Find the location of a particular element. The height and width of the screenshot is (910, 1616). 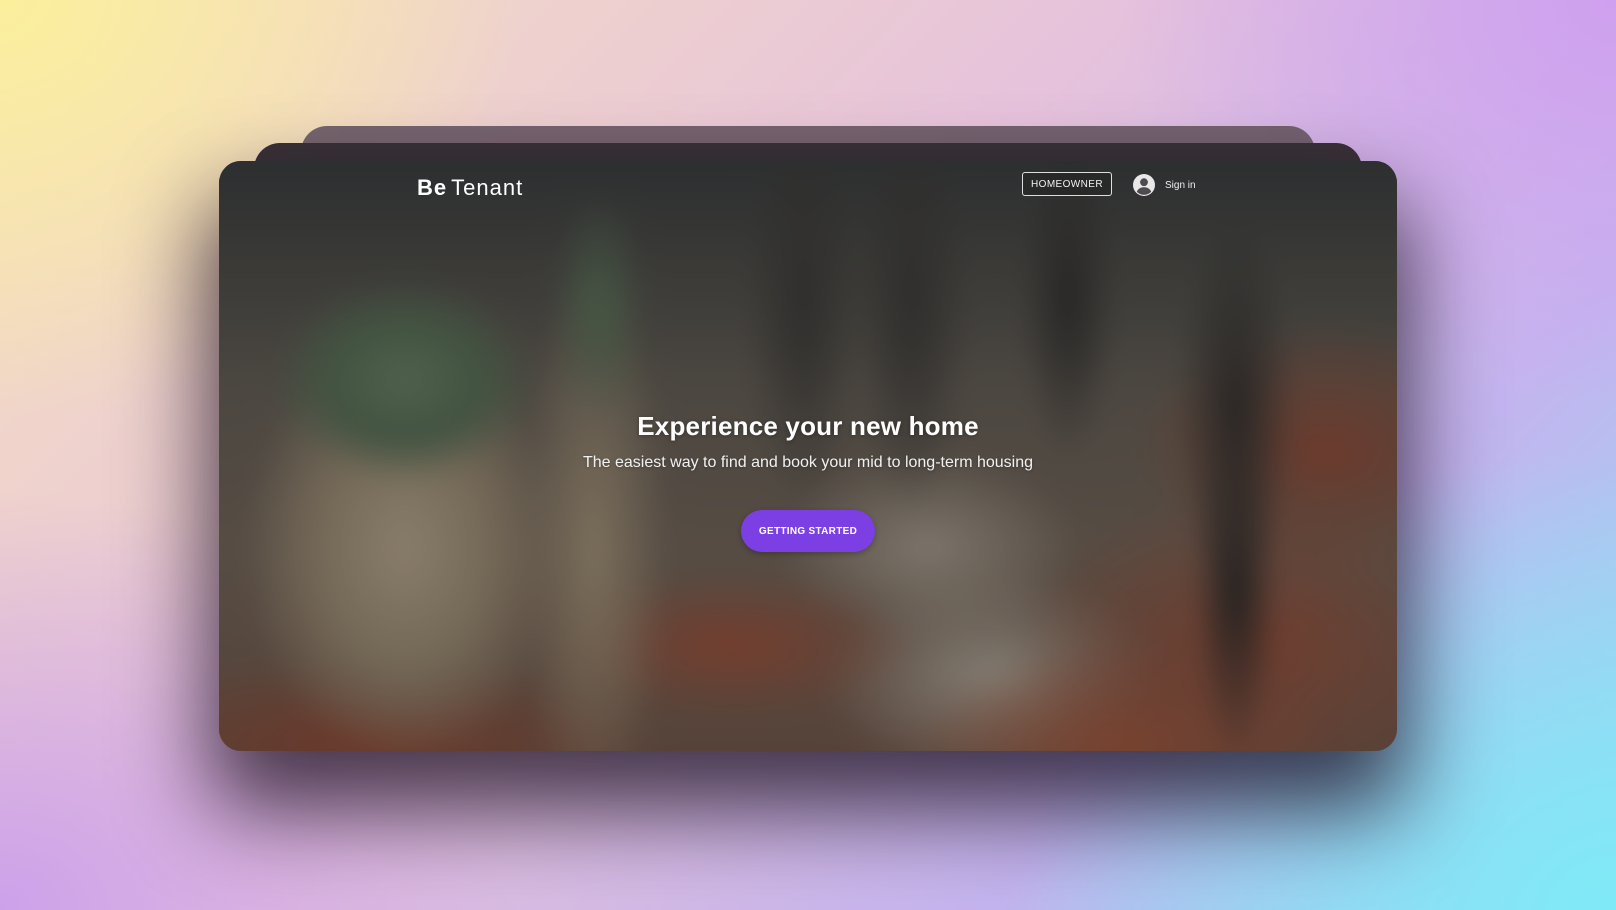

sign-in-link: Sign in is located at coordinates (1164, 185).